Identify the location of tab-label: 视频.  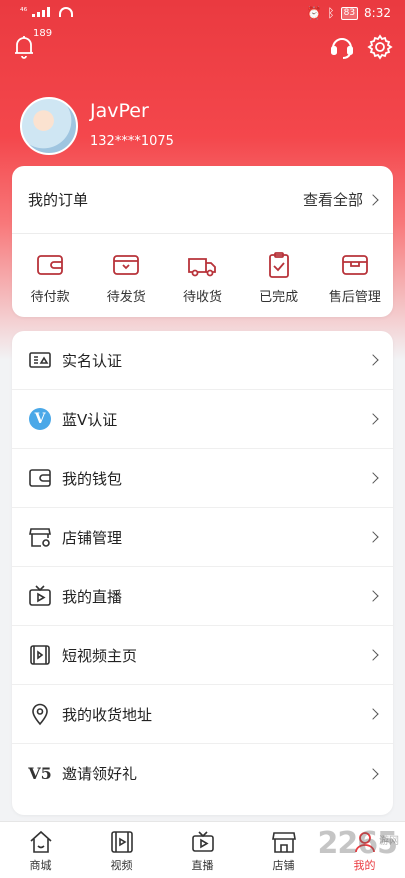
(121, 865).